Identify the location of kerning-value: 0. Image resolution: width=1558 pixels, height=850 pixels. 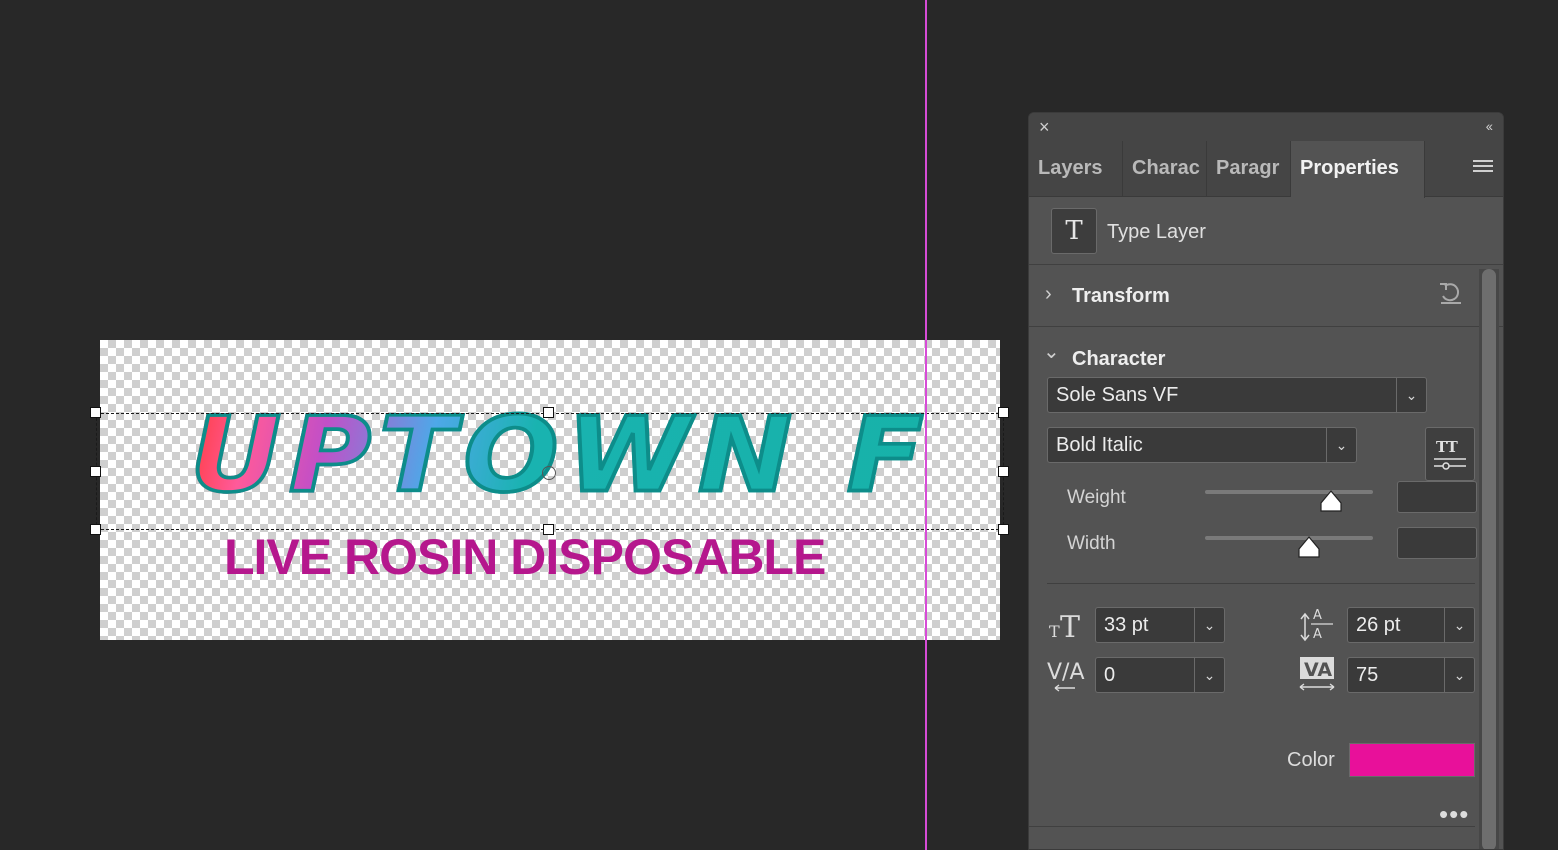
(1110, 675).